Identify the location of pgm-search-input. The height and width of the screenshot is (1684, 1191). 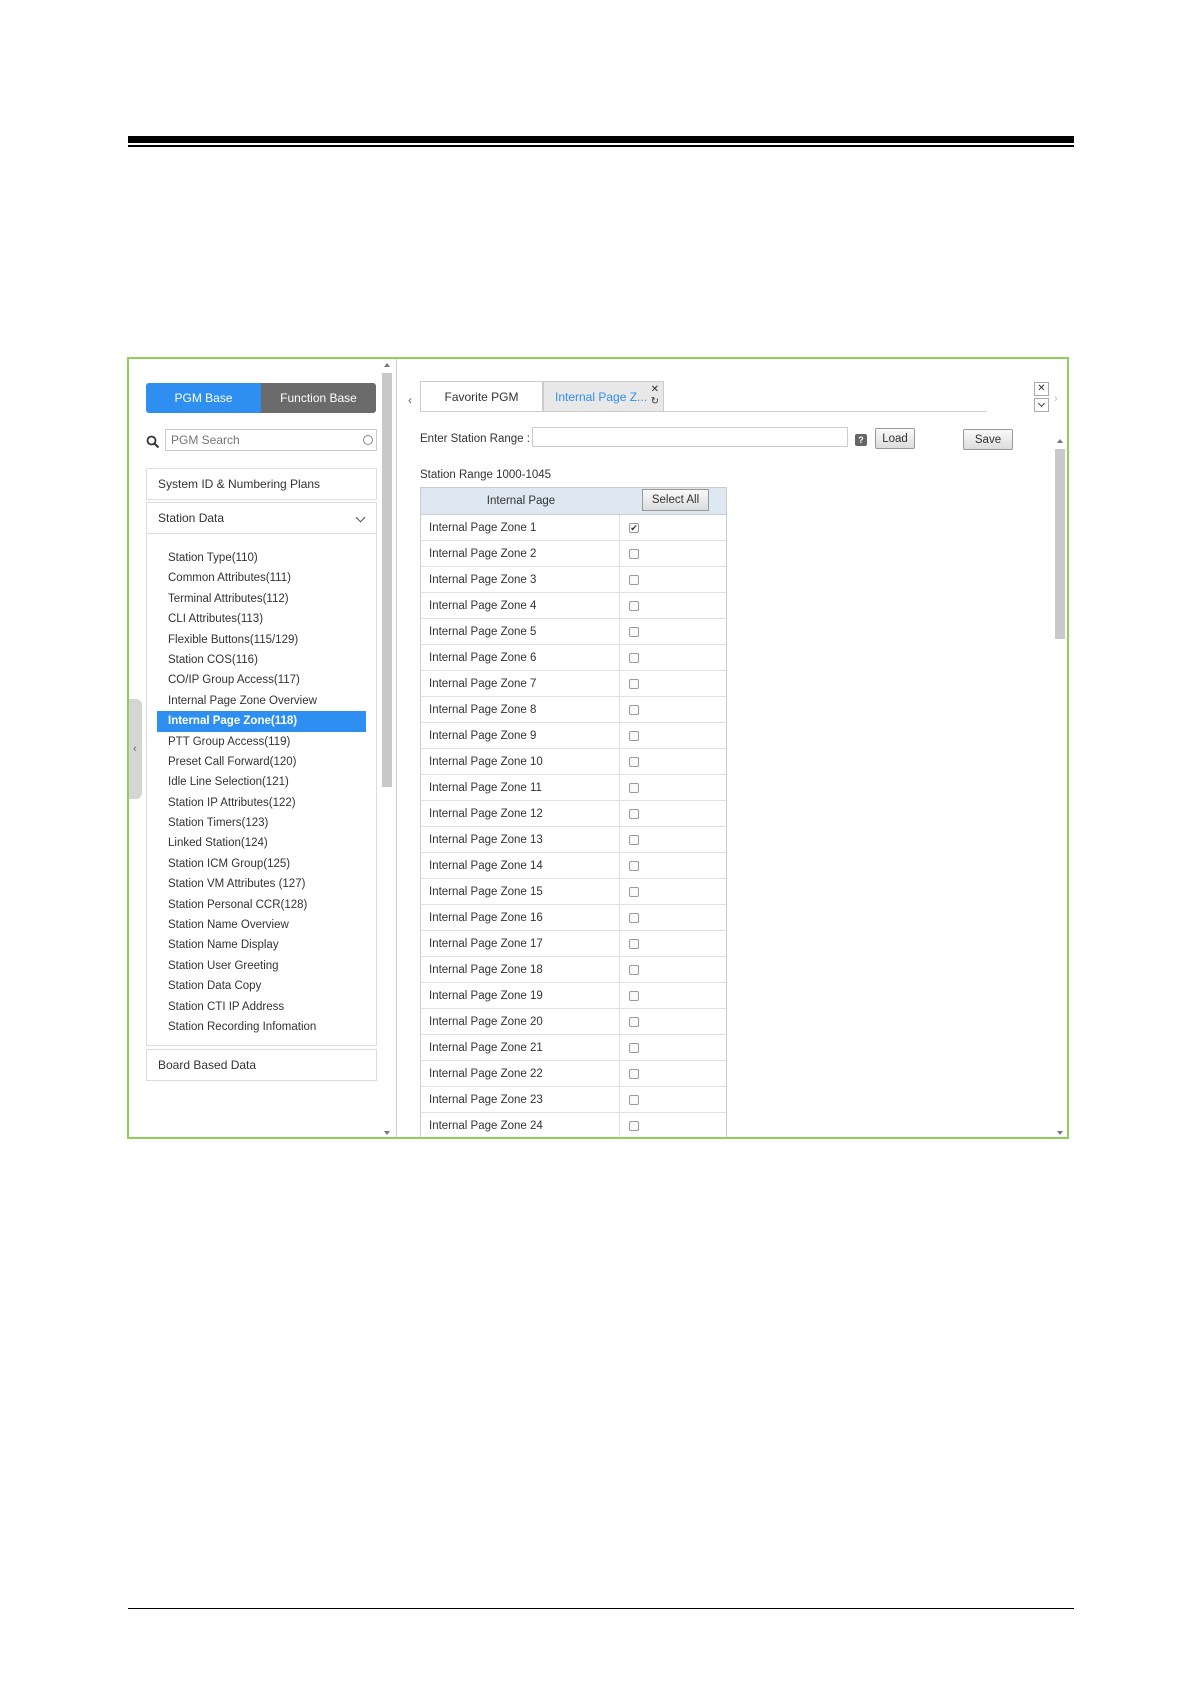
(271, 440).